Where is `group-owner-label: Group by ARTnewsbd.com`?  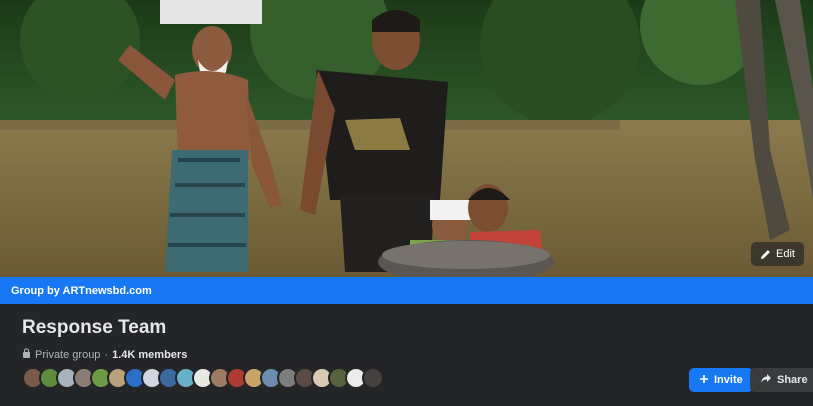 group-owner-label: Group by ARTnewsbd.com is located at coordinates (81, 290).